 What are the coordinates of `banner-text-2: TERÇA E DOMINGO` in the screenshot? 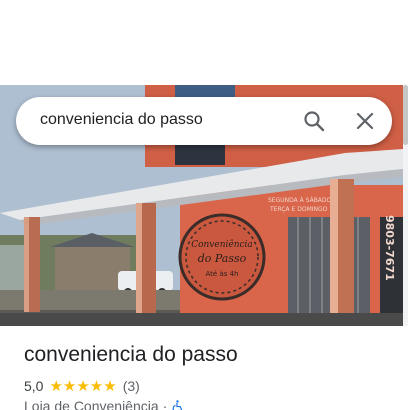 It's located at (298, 209).